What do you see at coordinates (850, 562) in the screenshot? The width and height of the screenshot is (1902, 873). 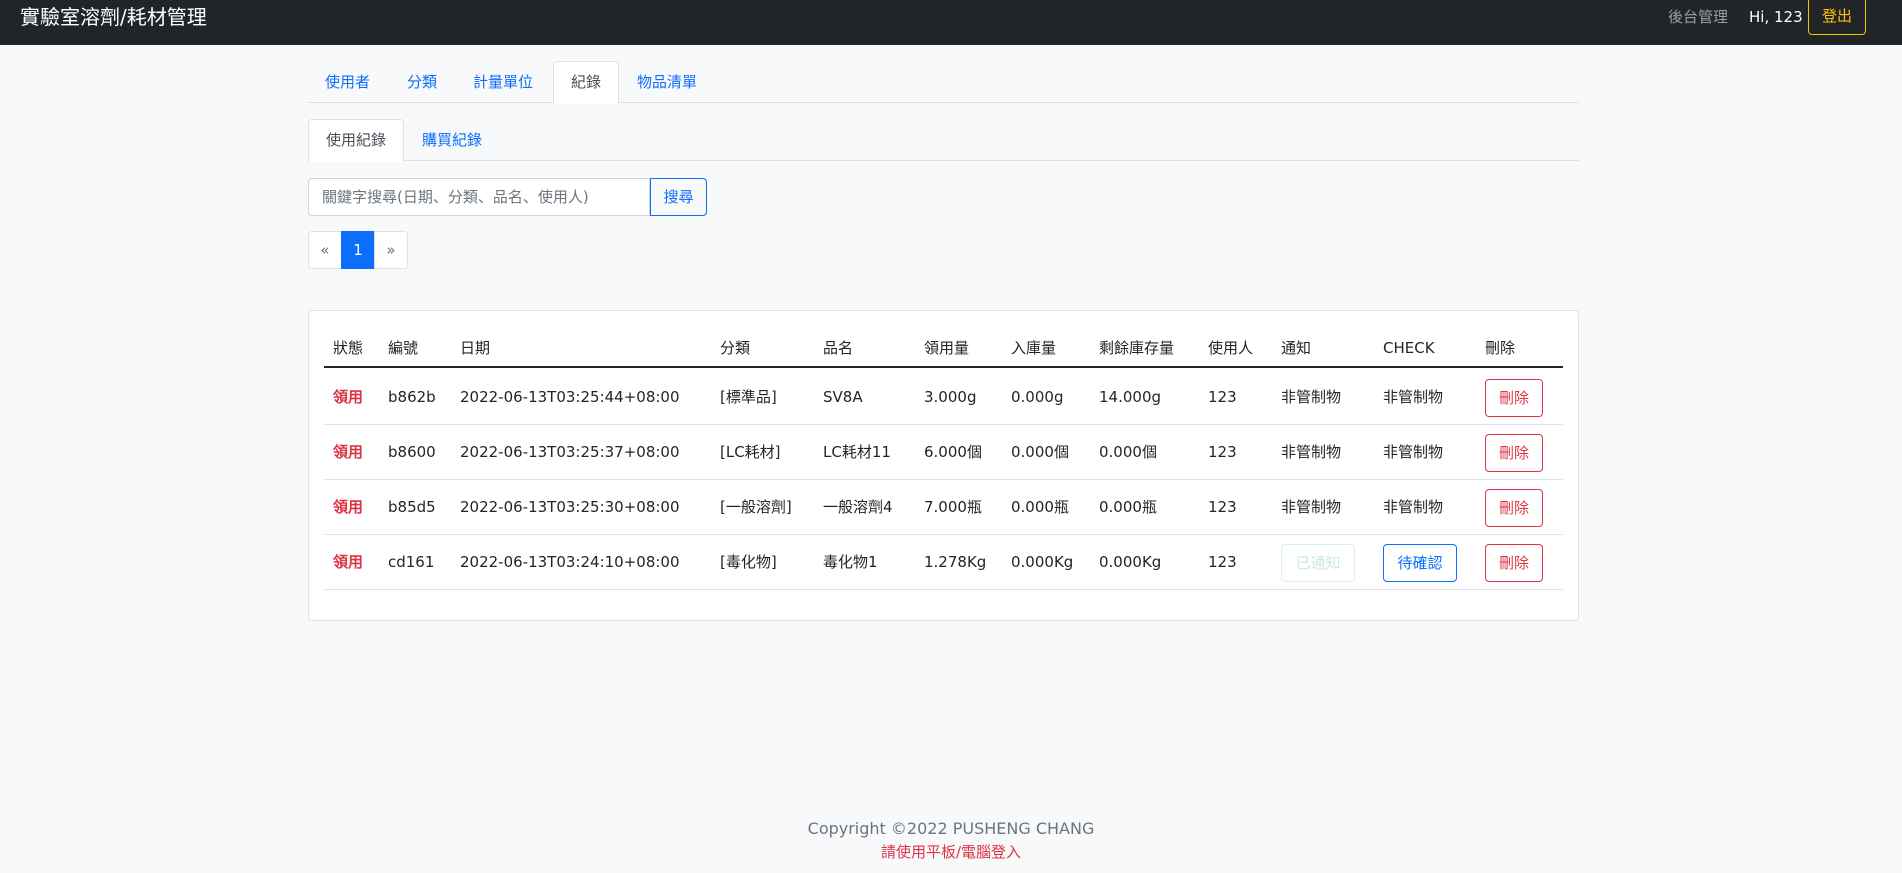 I see `row-name: 毒化物1` at bounding box center [850, 562].